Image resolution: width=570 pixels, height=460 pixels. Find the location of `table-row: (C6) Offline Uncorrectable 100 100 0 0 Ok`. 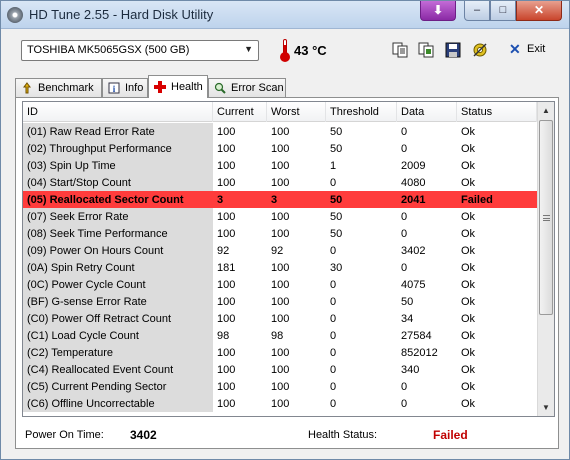

table-row: (C6) Offline Uncorrectable 100 100 0 0 Ok is located at coordinates (280, 403).